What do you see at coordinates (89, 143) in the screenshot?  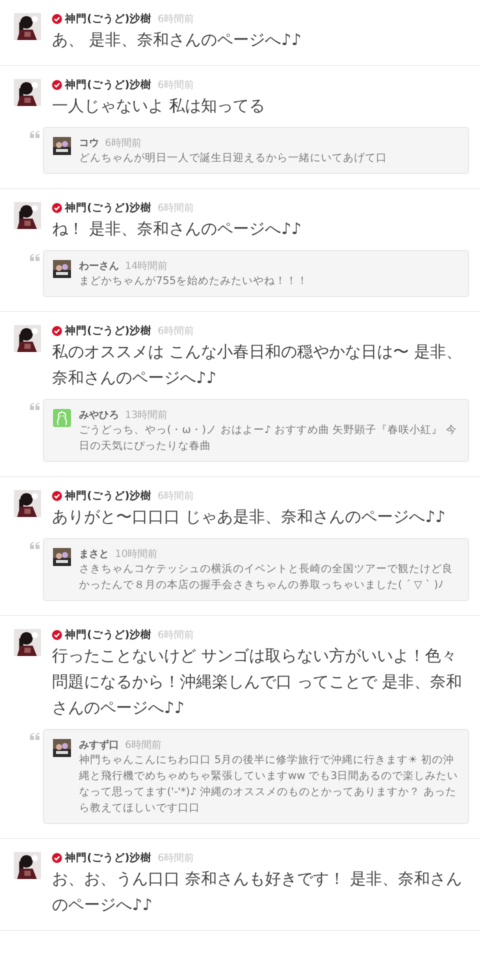 I see `commenter-name: コウ` at bounding box center [89, 143].